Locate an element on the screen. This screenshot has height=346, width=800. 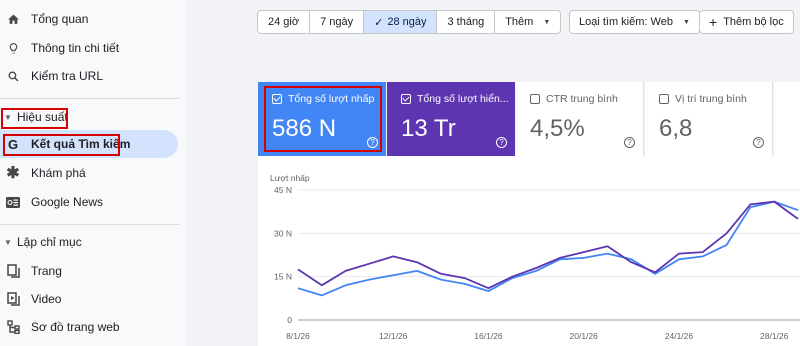
sidebar-item-label: Khám phá is located at coordinates (58, 173).